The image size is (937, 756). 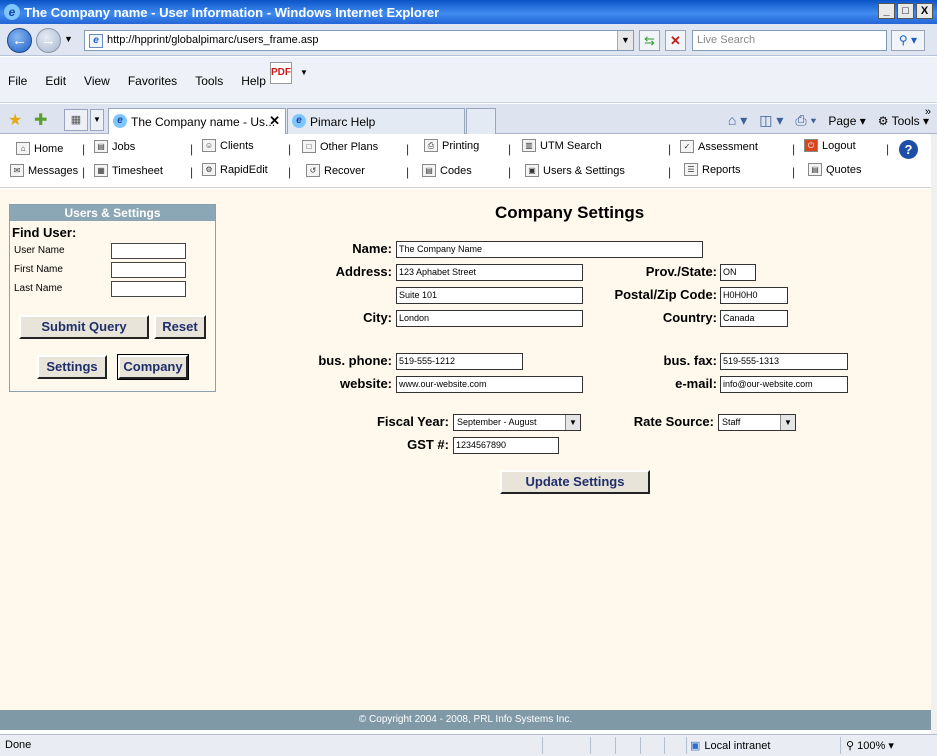 What do you see at coordinates (97, 120) in the screenshot?
I see `tab-list-dropdown-icon: ▼` at bounding box center [97, 120].